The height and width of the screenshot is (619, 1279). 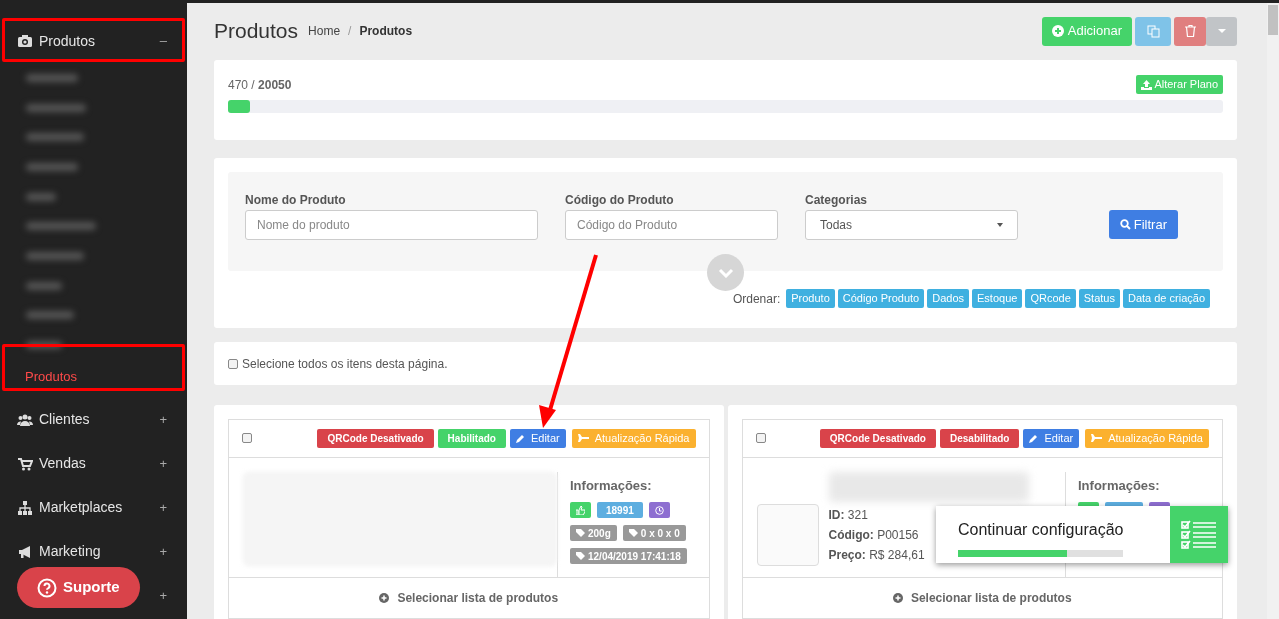 What do you see at coordinates (93, 376) in the screenshot?
I see `submenu-item: Produtos` at bounding box center [93, 376].